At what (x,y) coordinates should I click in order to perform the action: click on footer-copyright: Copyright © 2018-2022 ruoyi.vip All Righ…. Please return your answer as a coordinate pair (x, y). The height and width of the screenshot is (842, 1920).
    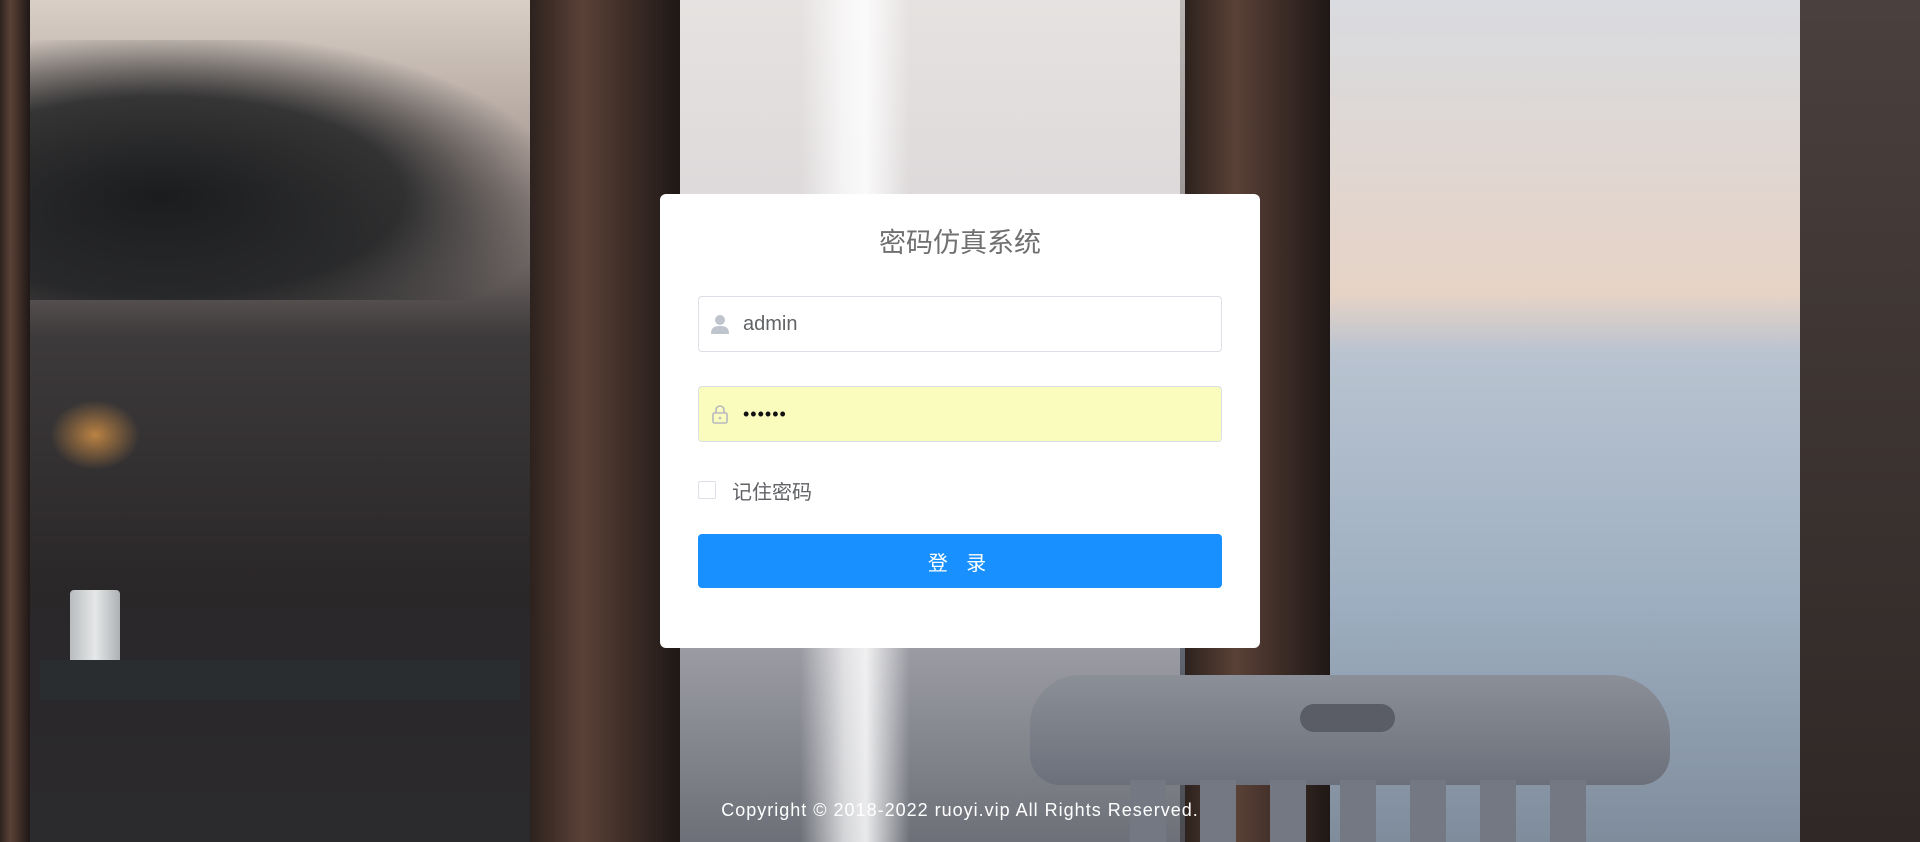
    Looking at the image, I should click on (960, 810).